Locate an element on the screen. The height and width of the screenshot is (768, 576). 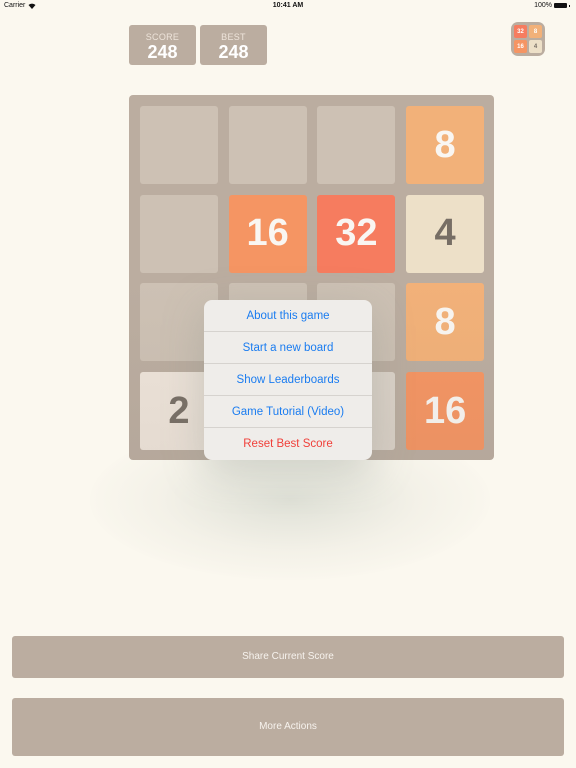
score-box: SCORE 248 is located at coordinates (162, 45).